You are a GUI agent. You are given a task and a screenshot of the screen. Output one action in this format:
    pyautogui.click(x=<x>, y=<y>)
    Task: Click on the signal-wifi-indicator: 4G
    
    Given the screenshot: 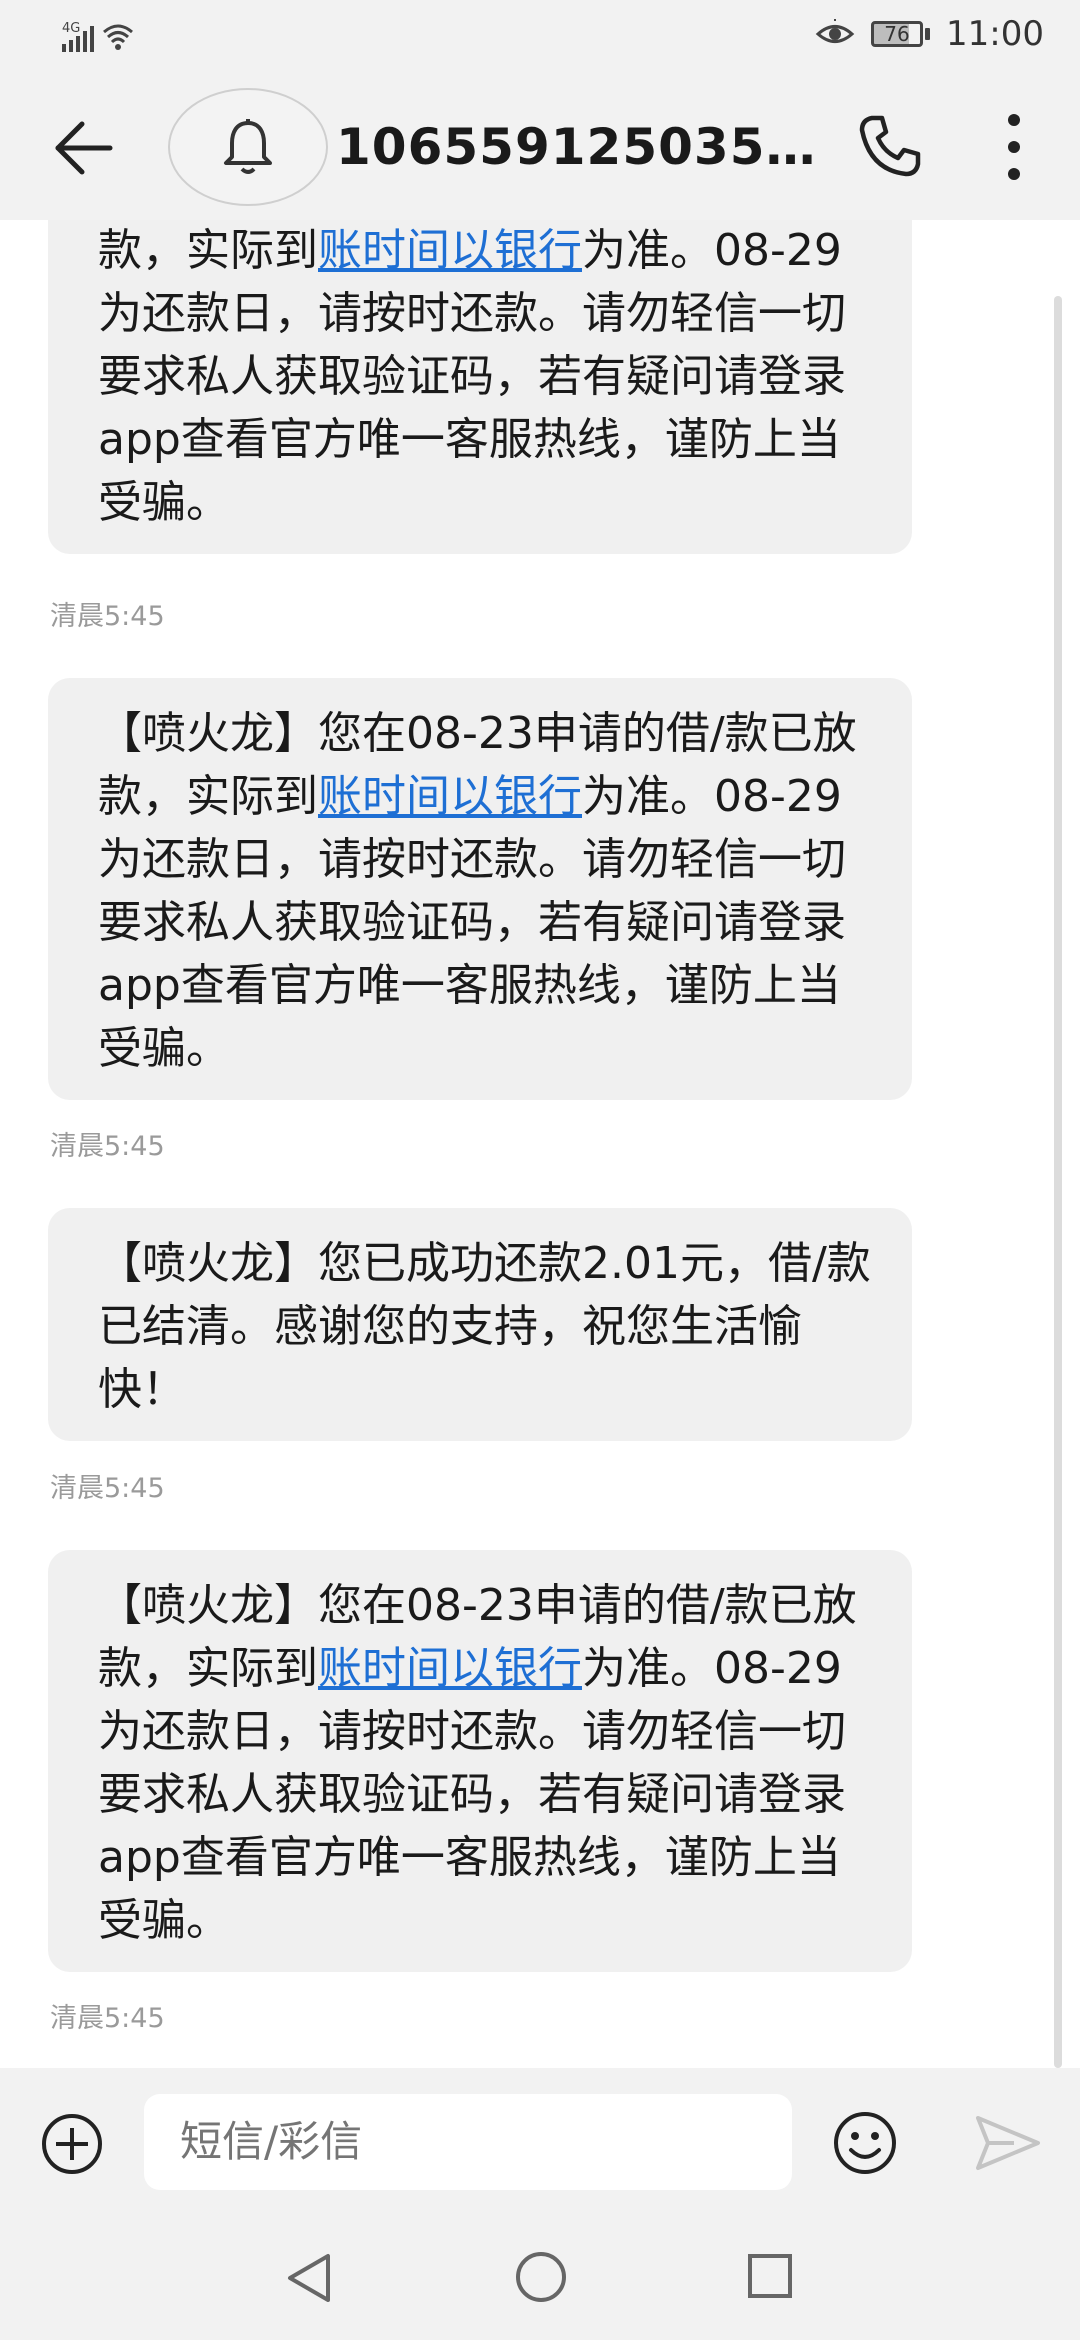 What is the action you would take?
    pyautogui.click(x=110, y=40)
    